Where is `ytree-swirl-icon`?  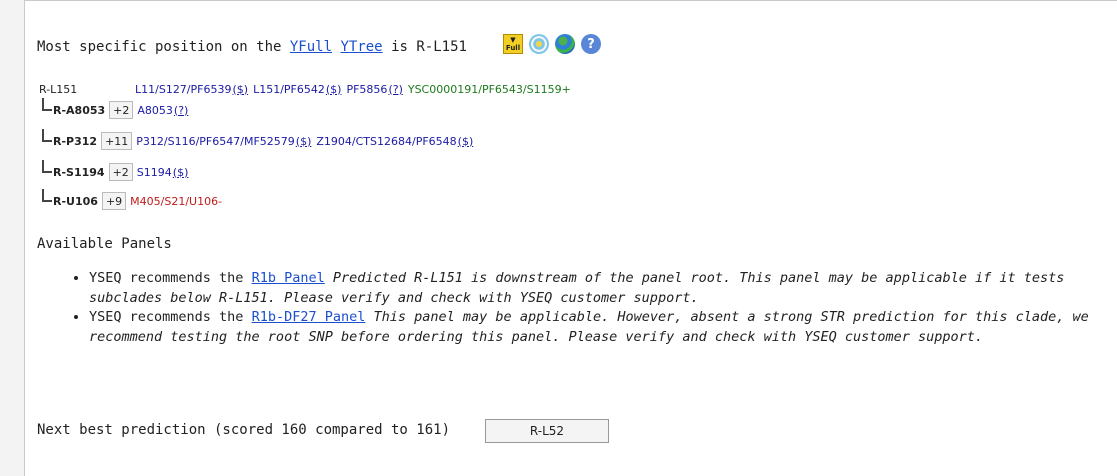 ytree-swirl-icon is located at coordinates (539, 44).